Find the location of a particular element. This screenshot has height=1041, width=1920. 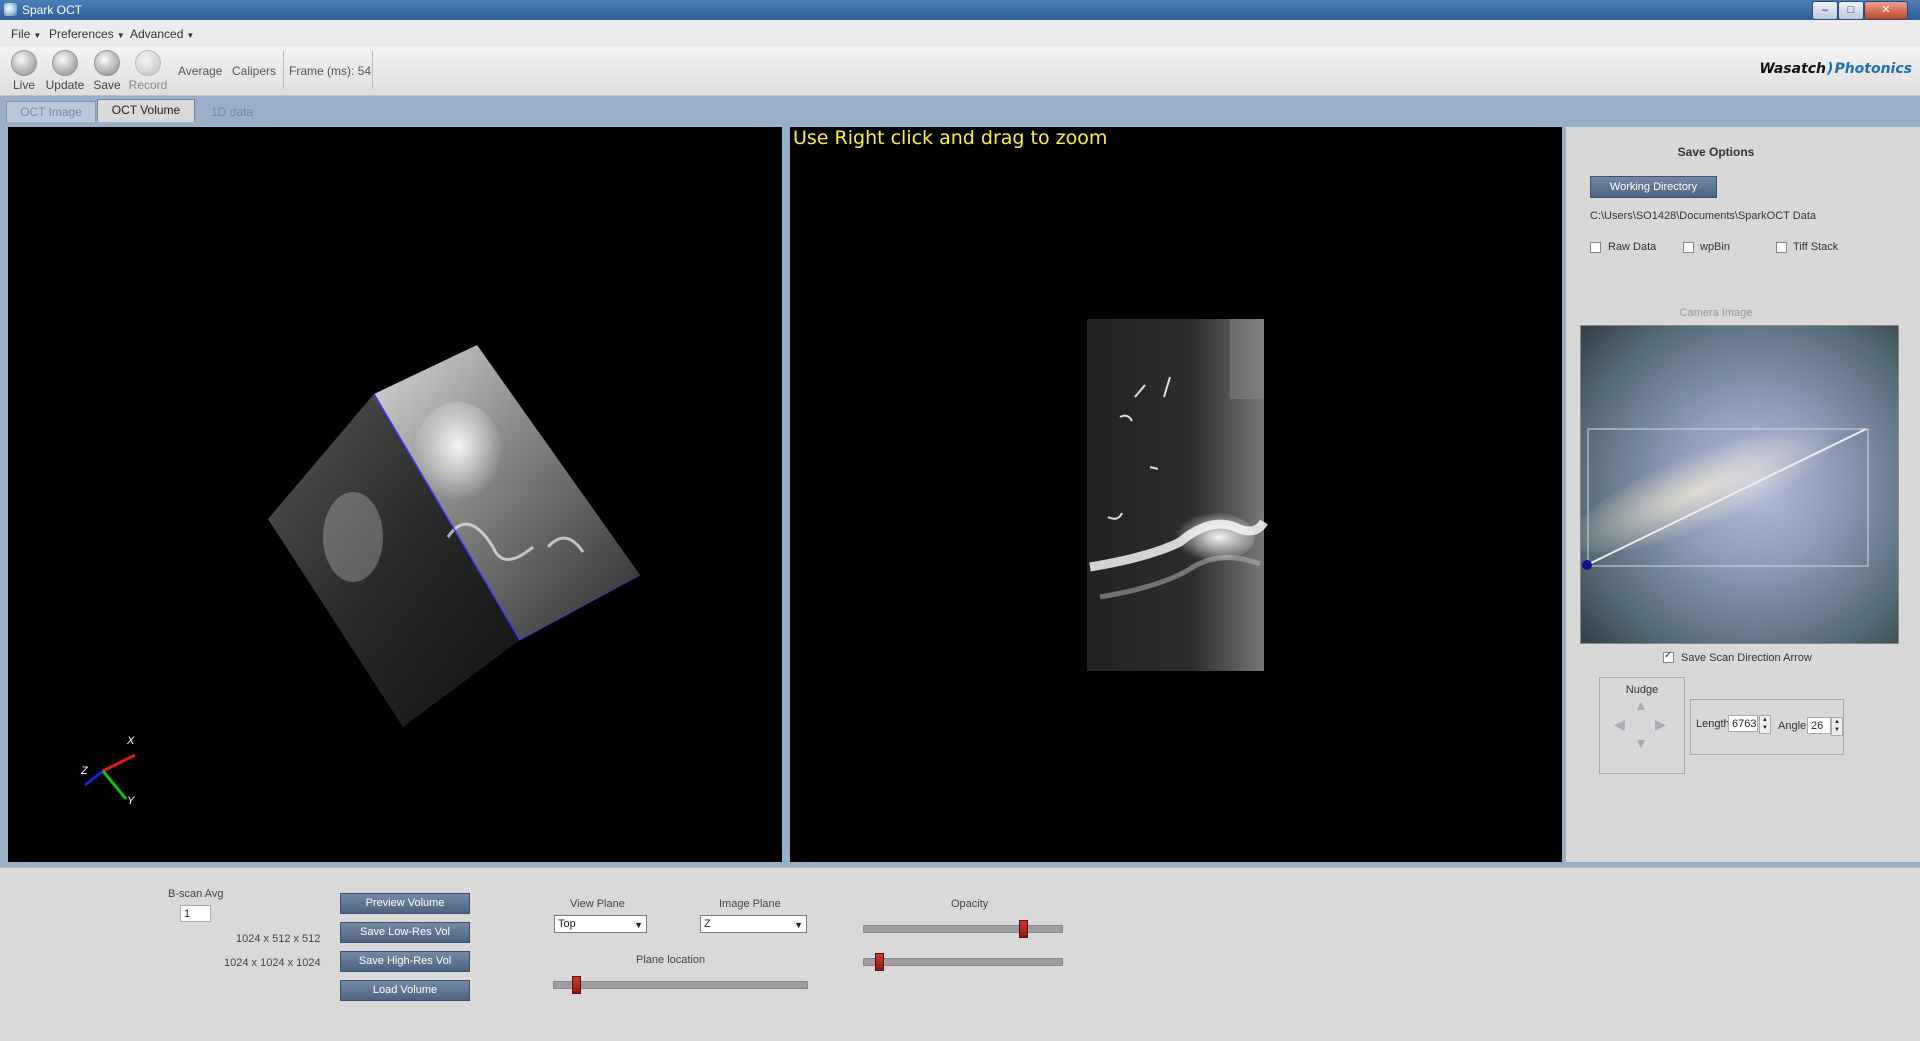

tab-oct-image: OCT Image is located at coordinates (51, 112).